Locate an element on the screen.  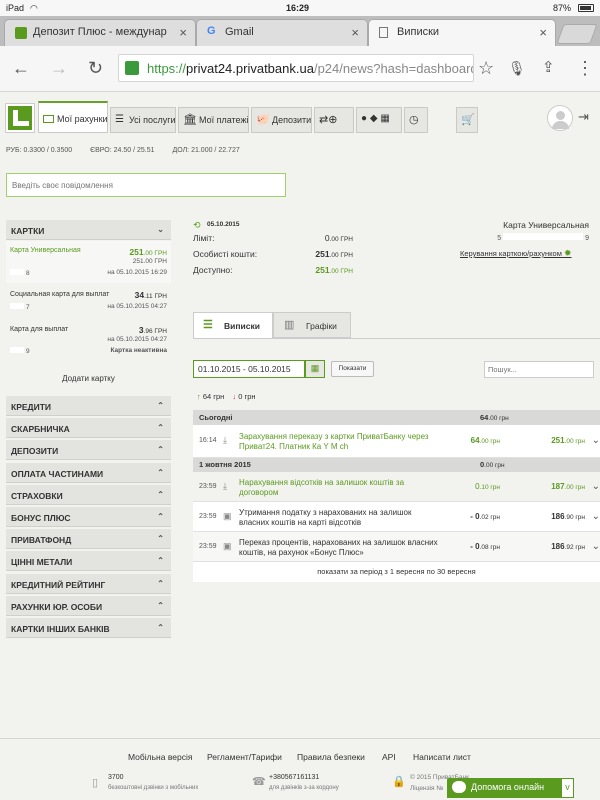
avatar is located at coordinates (560, 118).